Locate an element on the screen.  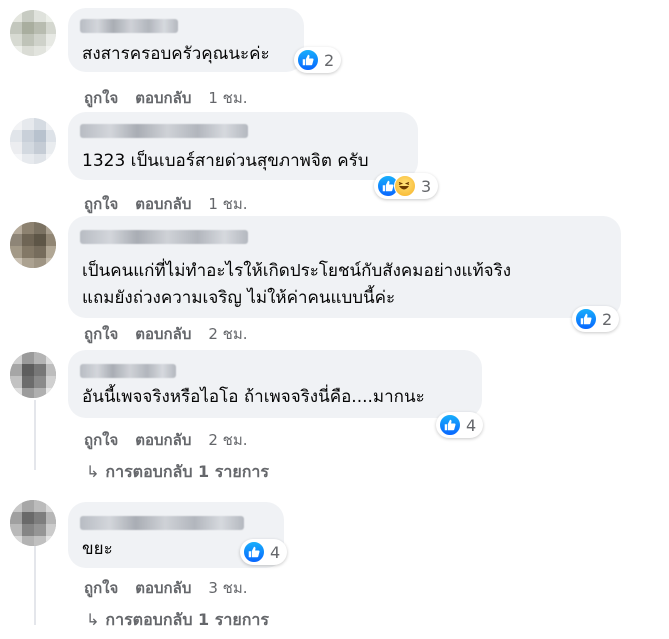
comment-text: แถมยังถ่วงความเจริญ ไม่ให้ค่าคนแบบนี้ค่ะ is located at coordinates (239, 298).